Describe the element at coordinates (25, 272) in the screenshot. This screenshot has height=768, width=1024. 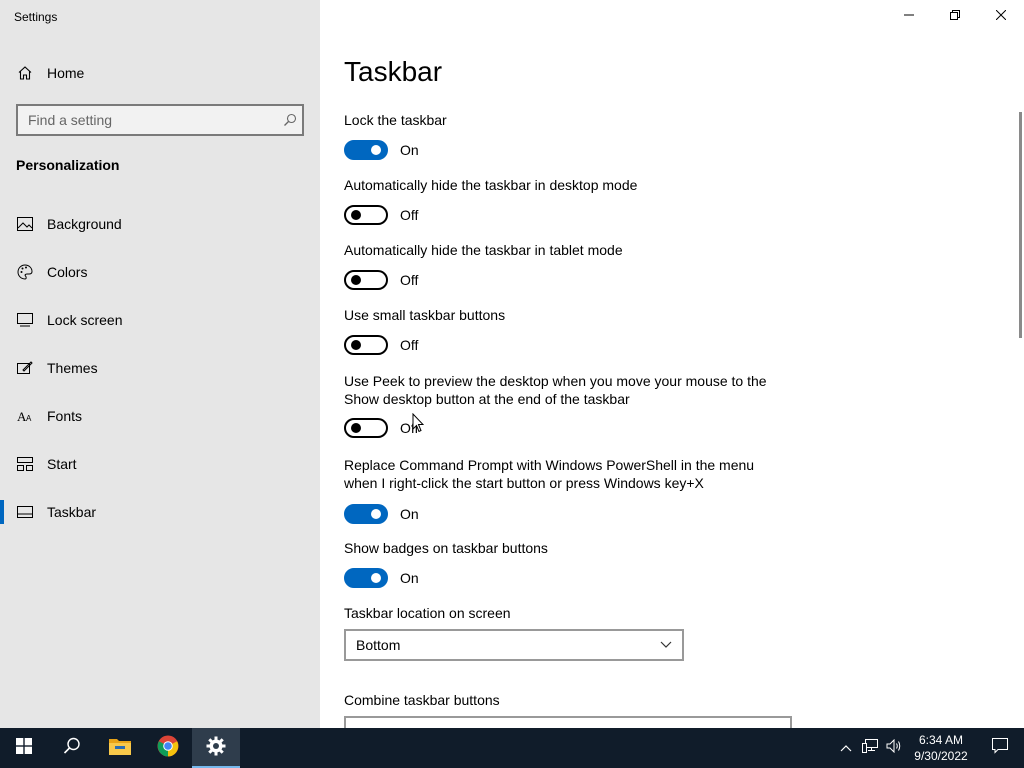
I see `palette-icon` at that location.